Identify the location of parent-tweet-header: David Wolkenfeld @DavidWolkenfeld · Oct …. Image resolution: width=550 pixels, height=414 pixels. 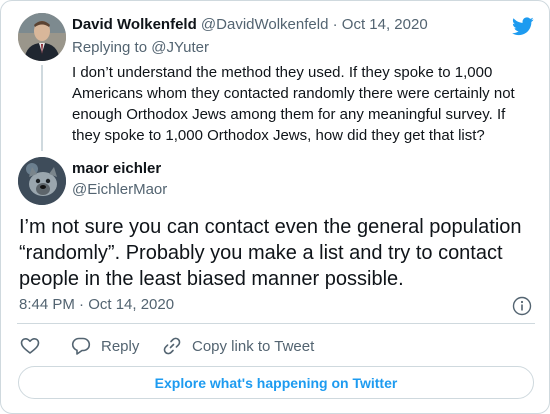
(250, 24).